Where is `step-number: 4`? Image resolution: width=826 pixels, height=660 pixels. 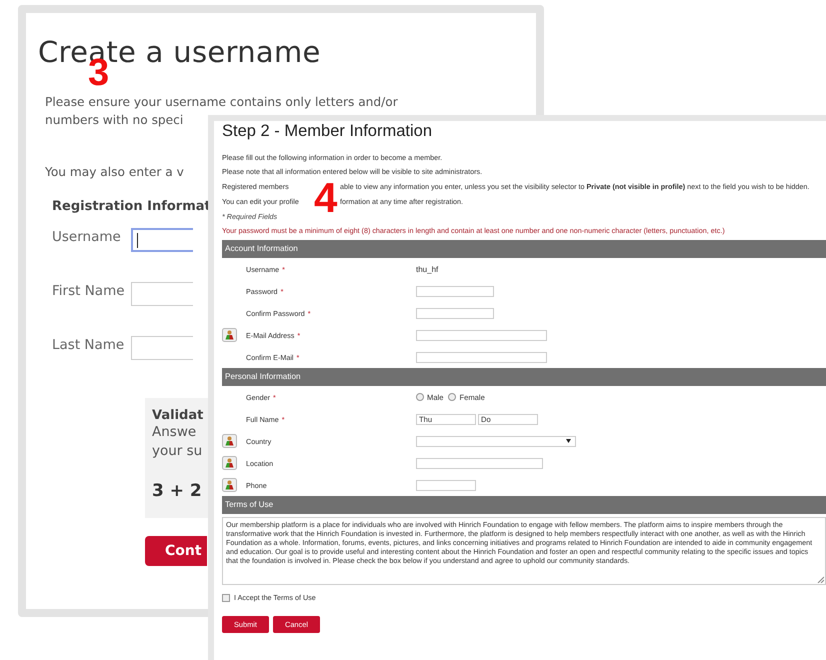 step-number: 4 is located at coordinates (326, 198).